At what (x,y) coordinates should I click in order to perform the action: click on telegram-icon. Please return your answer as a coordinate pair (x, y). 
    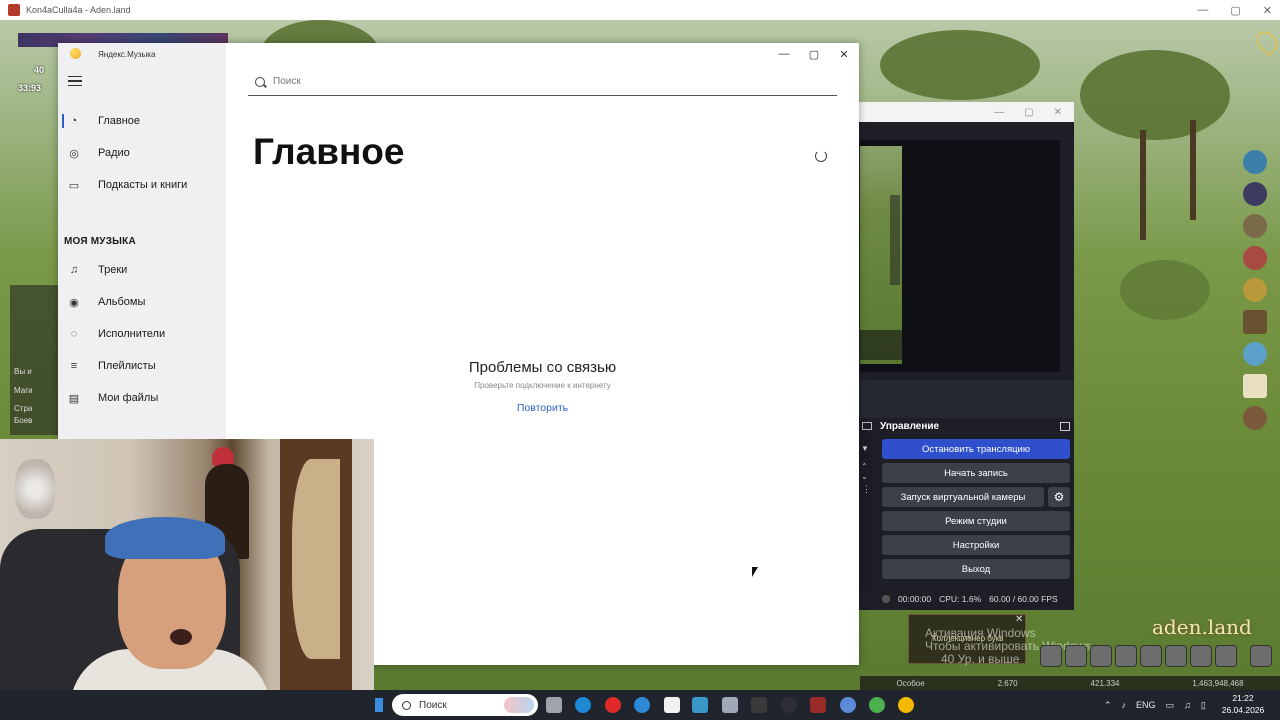
    Looking at the image, I should click on (642, 705).